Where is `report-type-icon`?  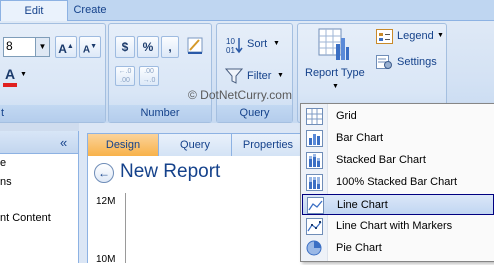 report-type-icon is located at coordinates (333, 44).